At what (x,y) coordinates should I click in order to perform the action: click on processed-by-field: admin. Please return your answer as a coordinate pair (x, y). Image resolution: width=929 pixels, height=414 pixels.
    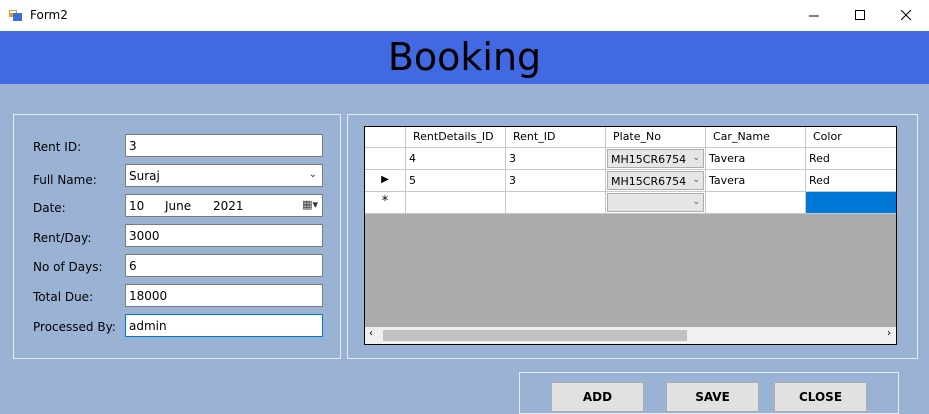
    Looking at the image, I should click on (224, 325).